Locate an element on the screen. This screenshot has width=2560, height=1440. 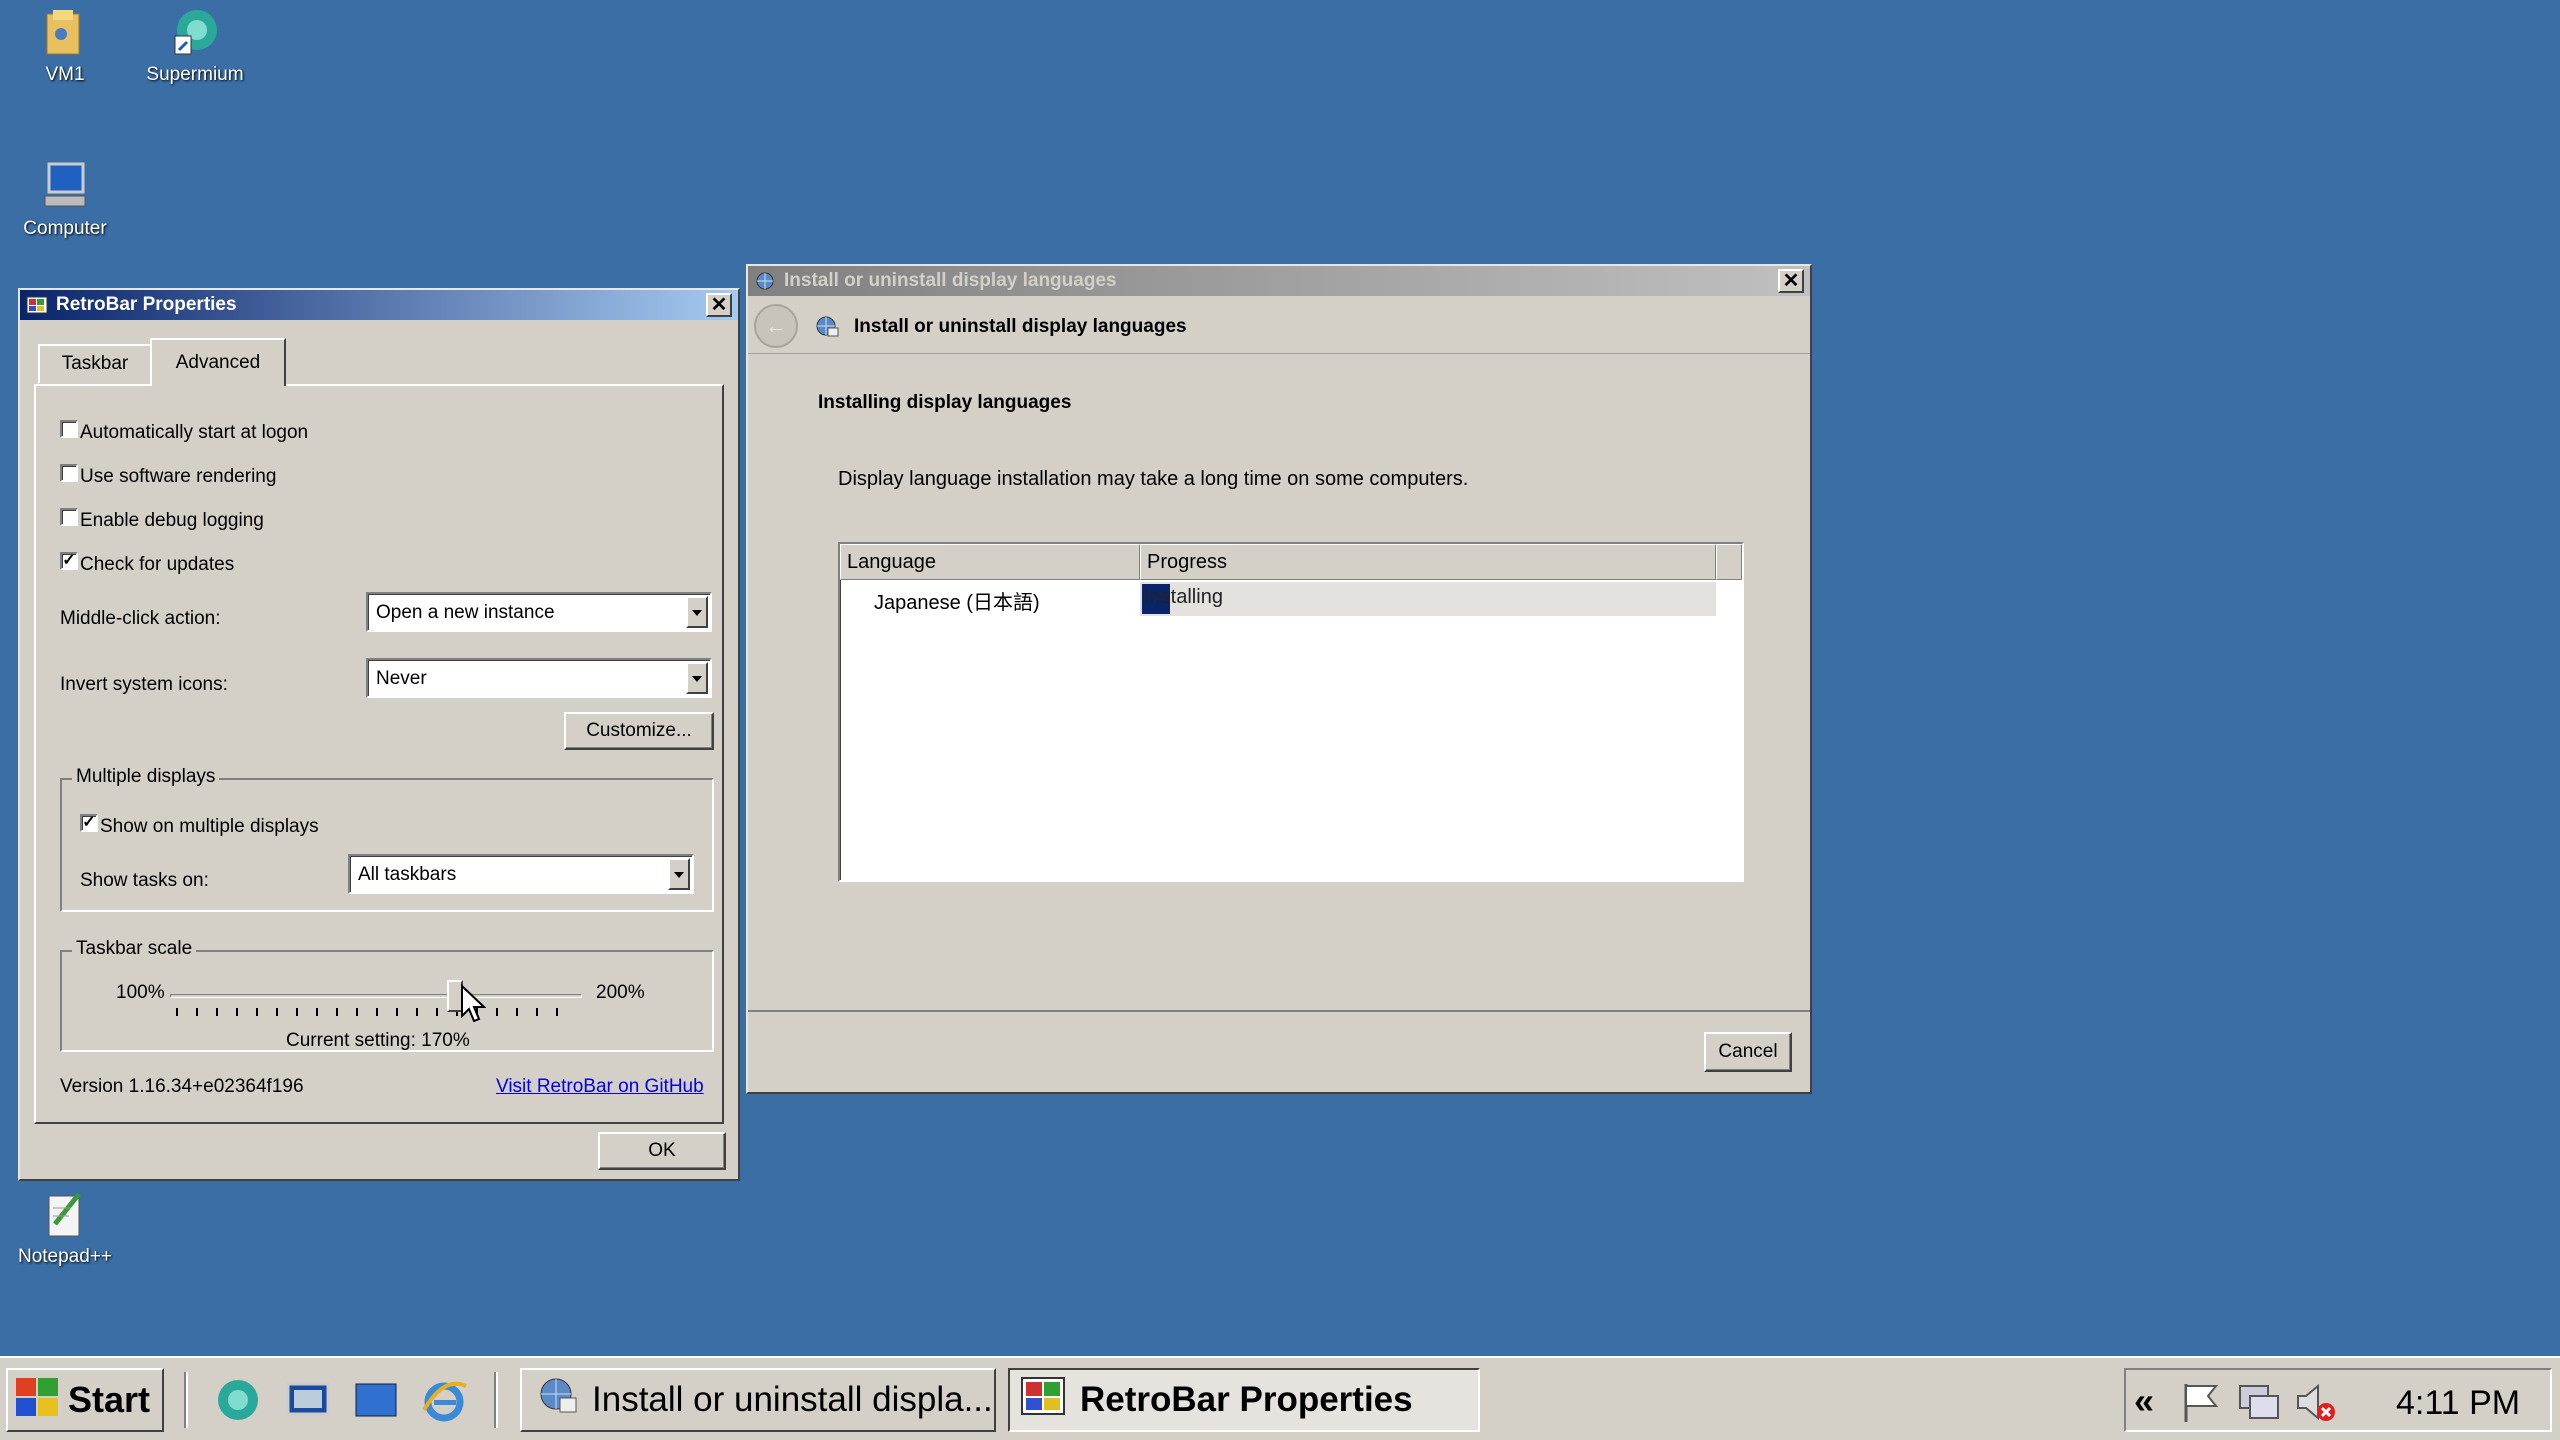
invert-icons-select: Never is located at coordinates (539, 678).